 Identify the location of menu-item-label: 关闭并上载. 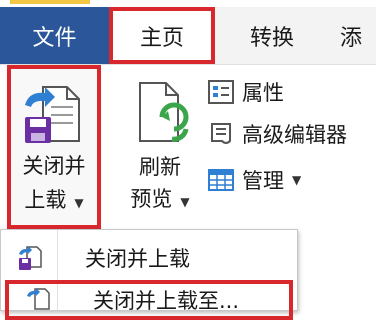
(137, 259).